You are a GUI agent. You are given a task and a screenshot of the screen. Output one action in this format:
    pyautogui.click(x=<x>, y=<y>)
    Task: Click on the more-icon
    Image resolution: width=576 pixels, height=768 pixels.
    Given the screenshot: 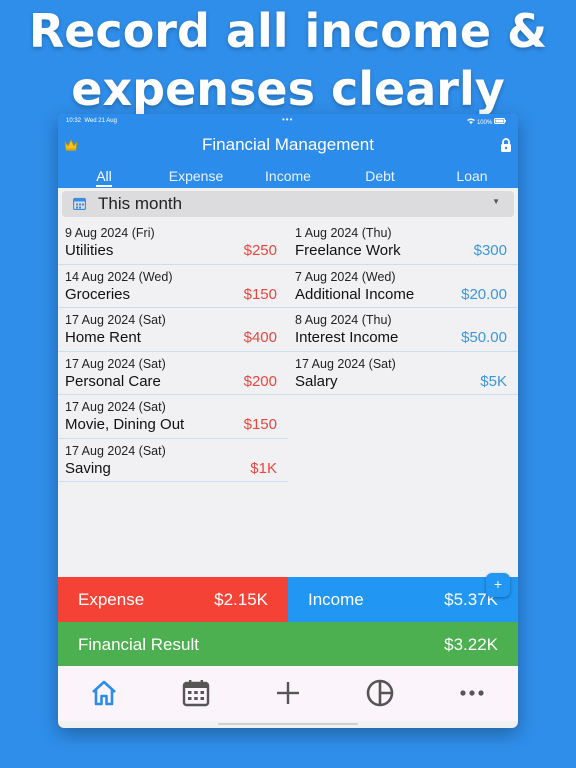 What is the action you would take?
    pyautogui.click(x=472, y=693)
    